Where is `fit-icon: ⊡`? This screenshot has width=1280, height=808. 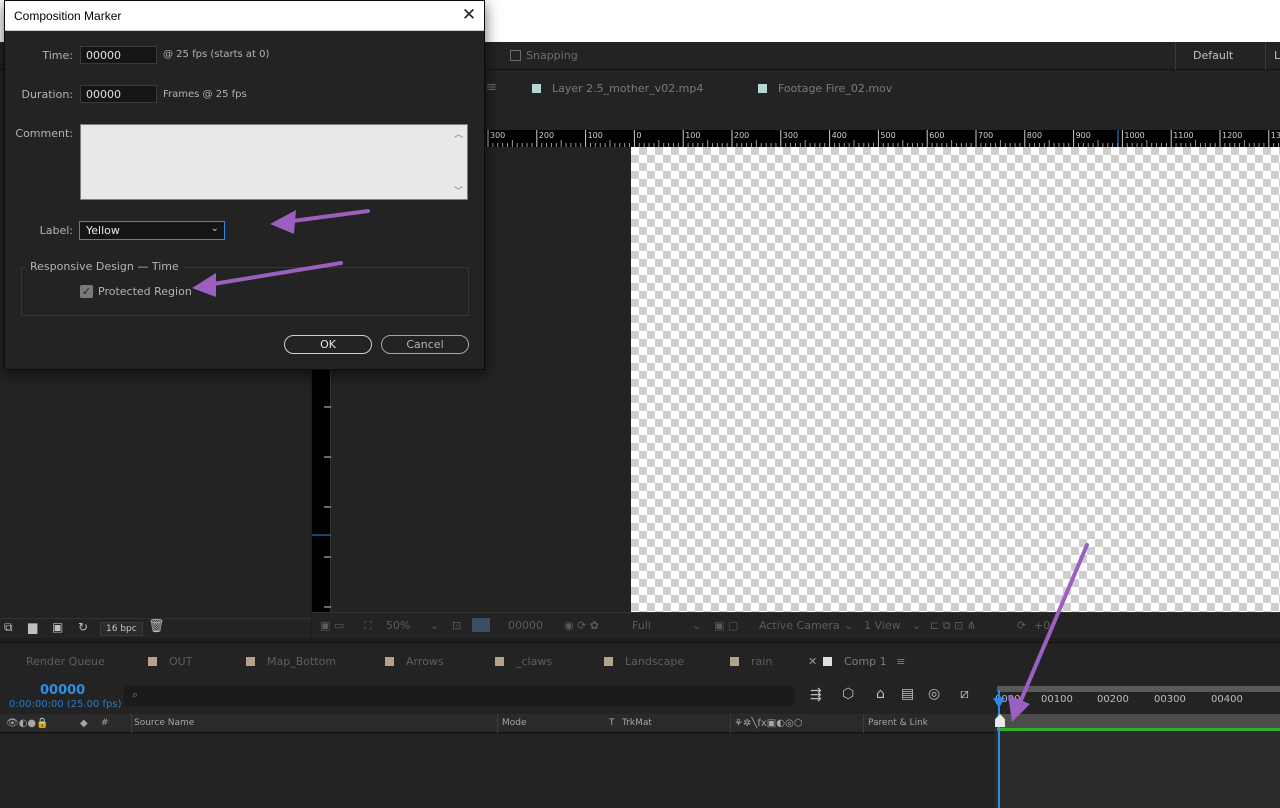
fit-icon: ⊡ is located at coordinates (456, 625).